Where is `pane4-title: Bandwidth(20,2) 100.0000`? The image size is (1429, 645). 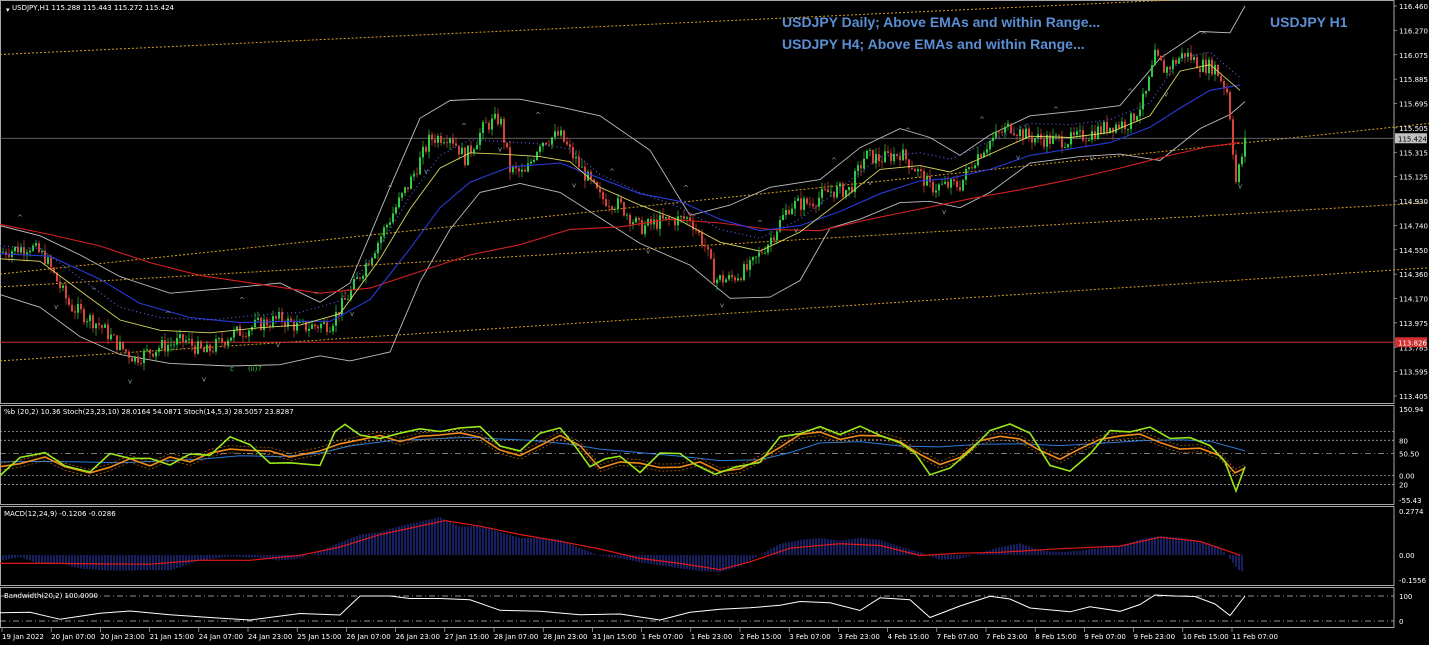
pane4-title: Bandwidth(20,2) 100.0000 is located at coordinates (51, 596).